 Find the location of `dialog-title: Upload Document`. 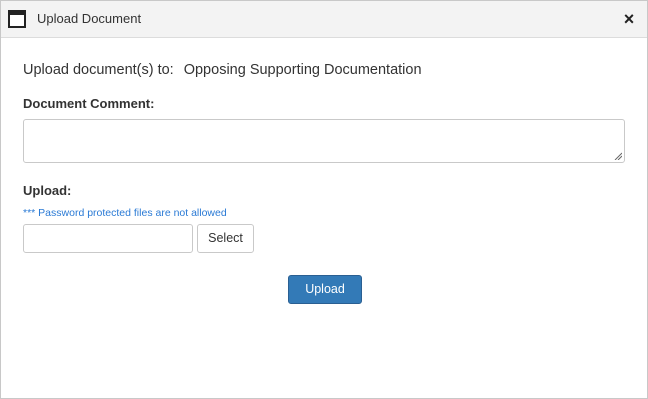

dialog-title: Upload Document is located at coordinates (89, 18).